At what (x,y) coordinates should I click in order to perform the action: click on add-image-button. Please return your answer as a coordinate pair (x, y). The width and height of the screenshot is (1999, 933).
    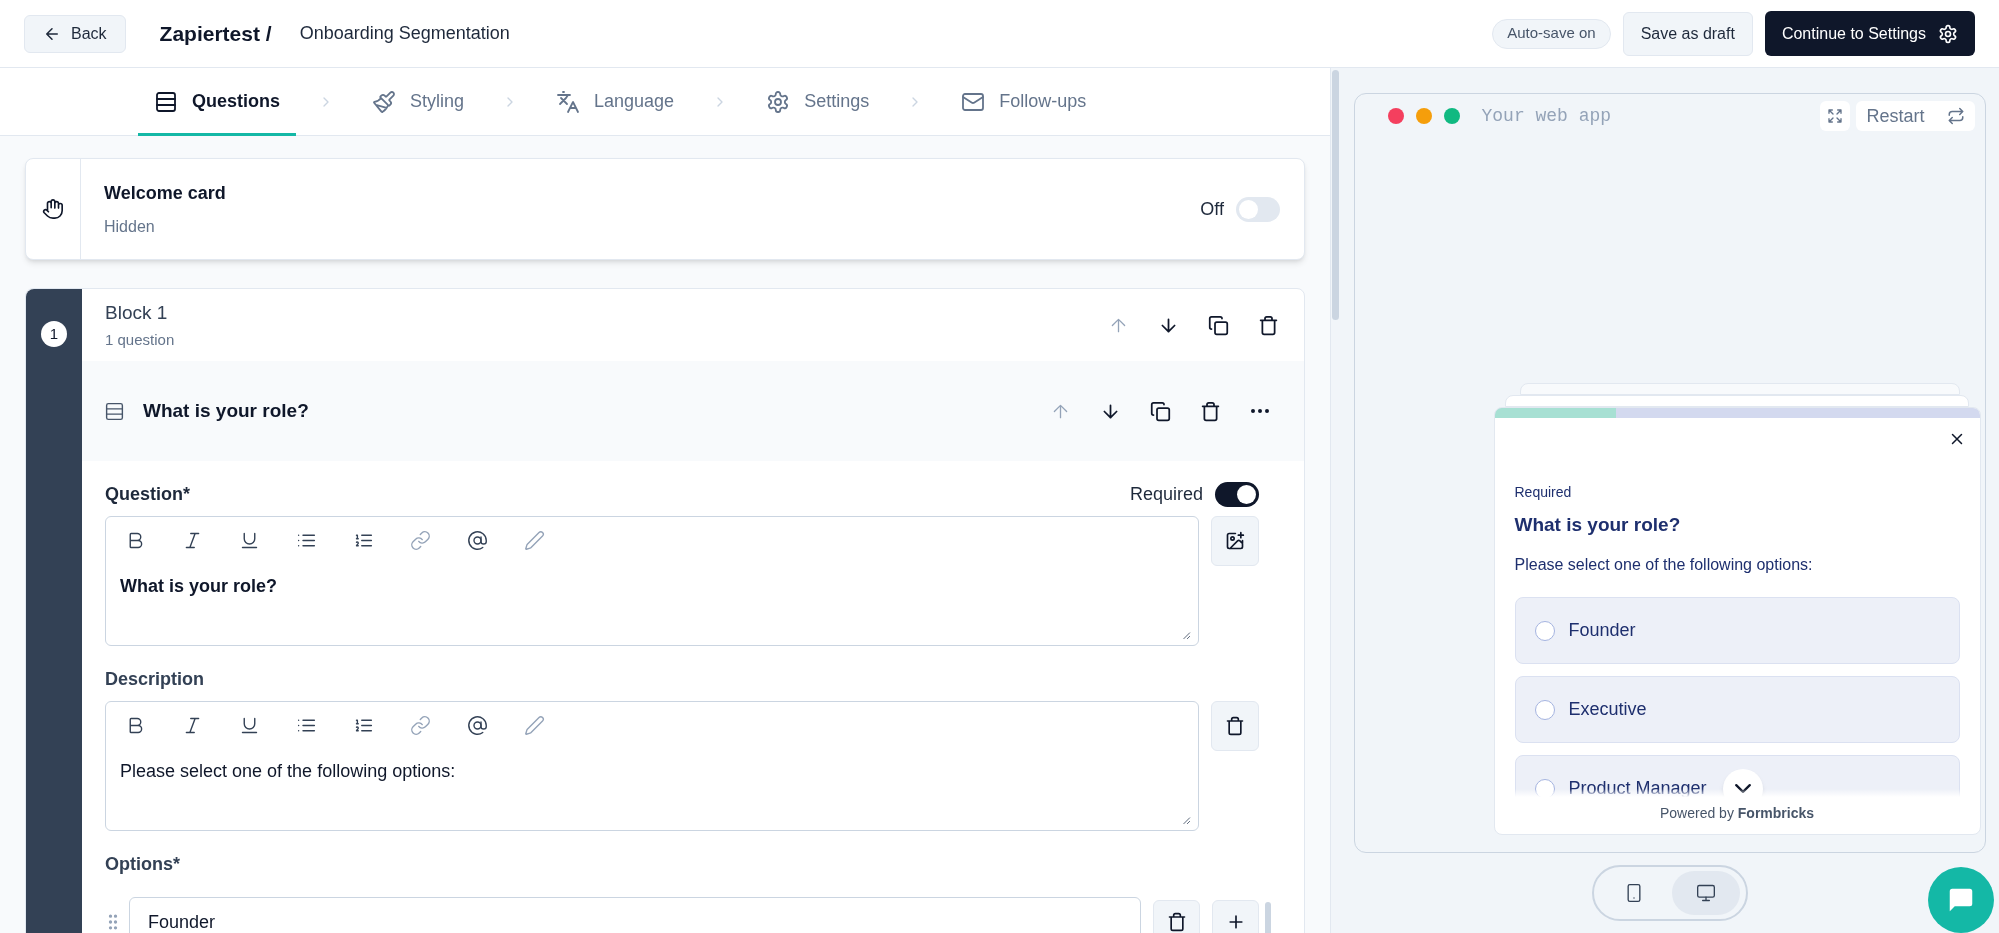
    Looking at the image, I should click on (1235, 541).